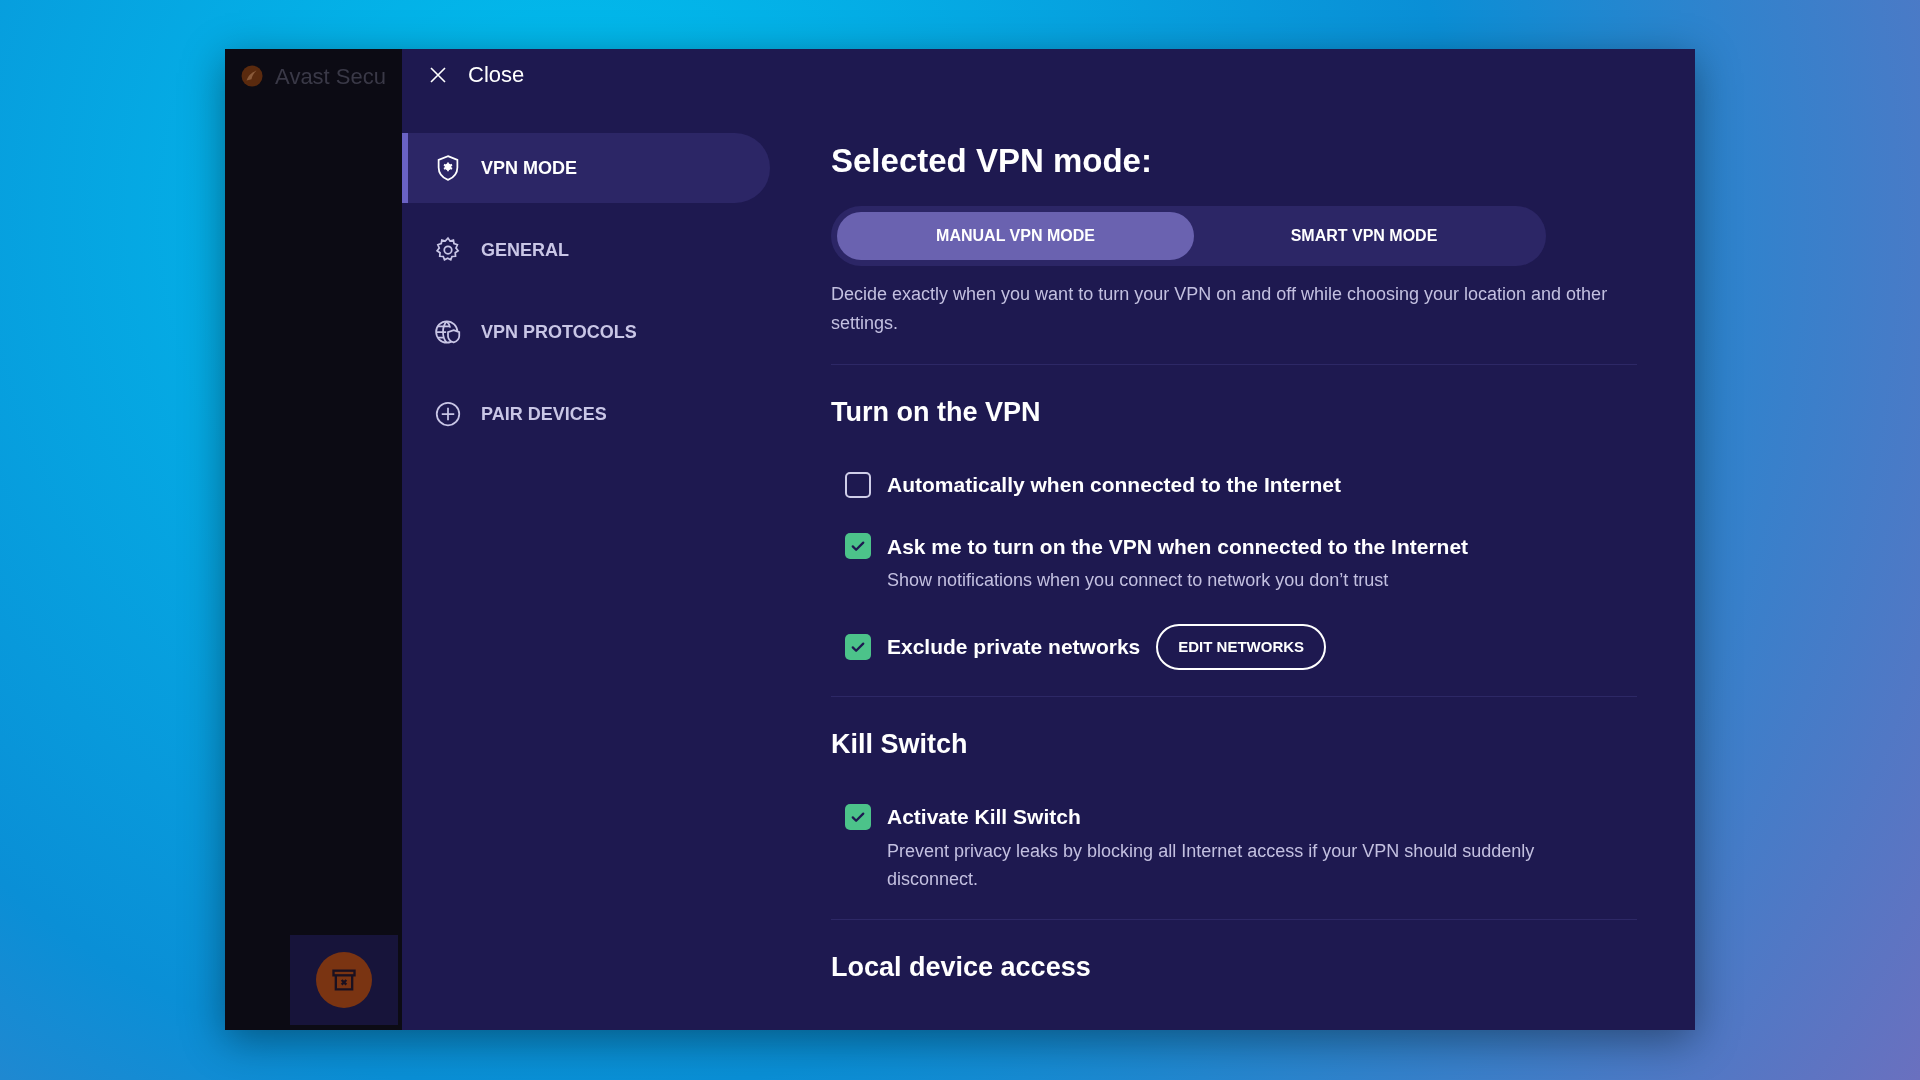 Image resolution: width=1920 pixels, height=1080 pixels. What do you see at coordinates (1138, 580) in the screenshot?
I see `option-description: Show notifications when you connect to network you don’t trust` at bounding box center [1138, 580].